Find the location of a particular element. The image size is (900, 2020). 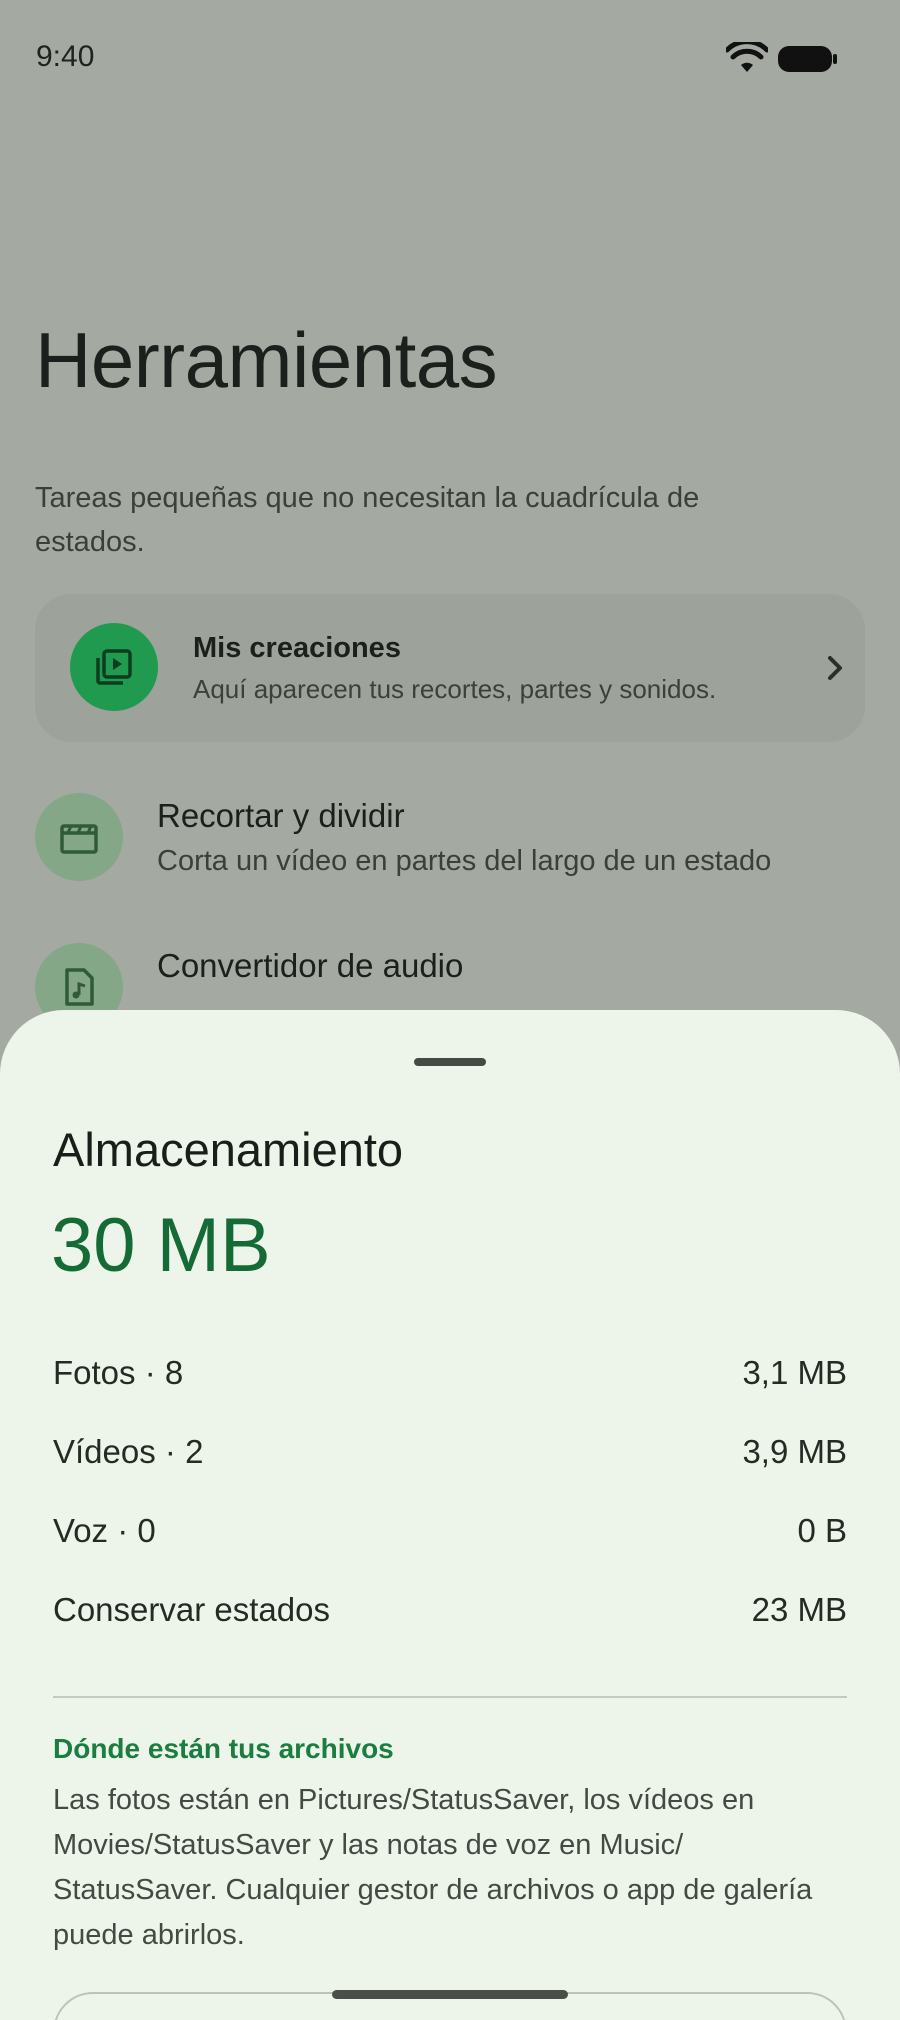

my-creations-title: Mis creaciones is located at coordinates (297, 648).